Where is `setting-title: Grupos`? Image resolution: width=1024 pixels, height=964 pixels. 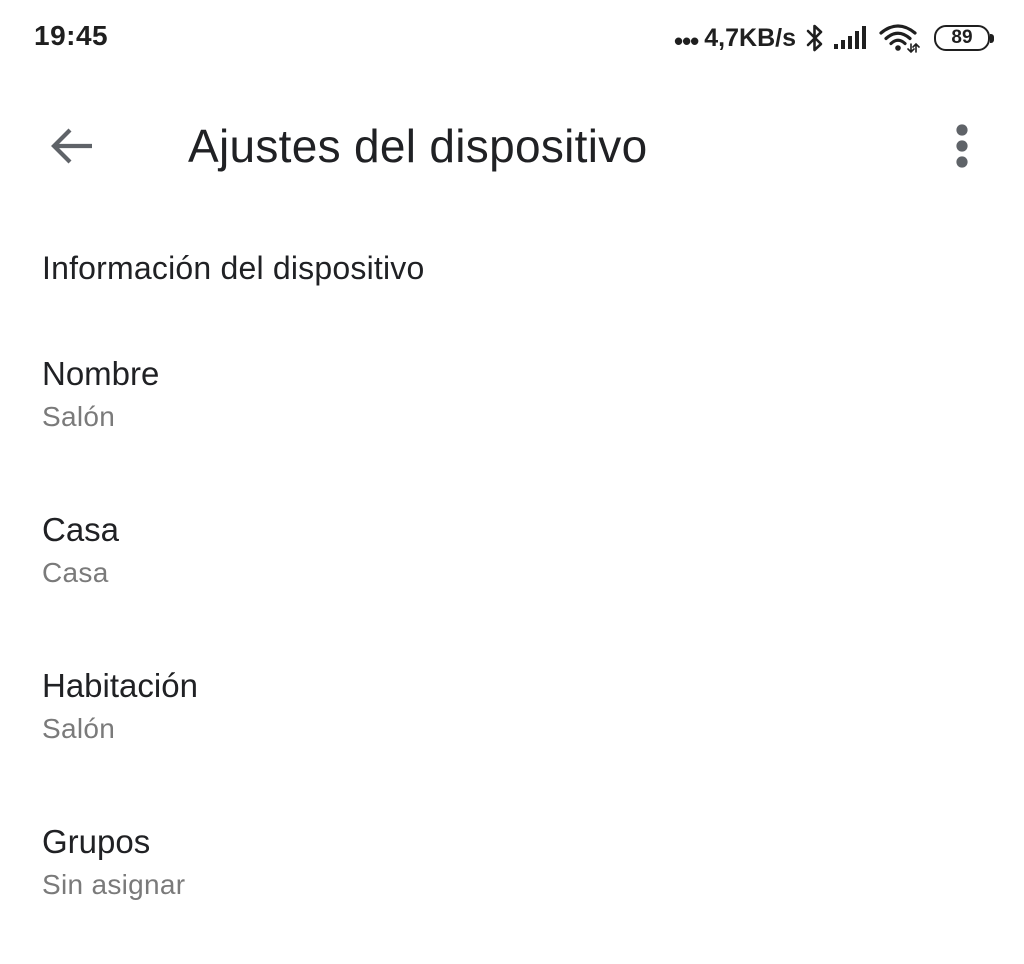
setting-title: Grupos is located at coordinates (96, 841).